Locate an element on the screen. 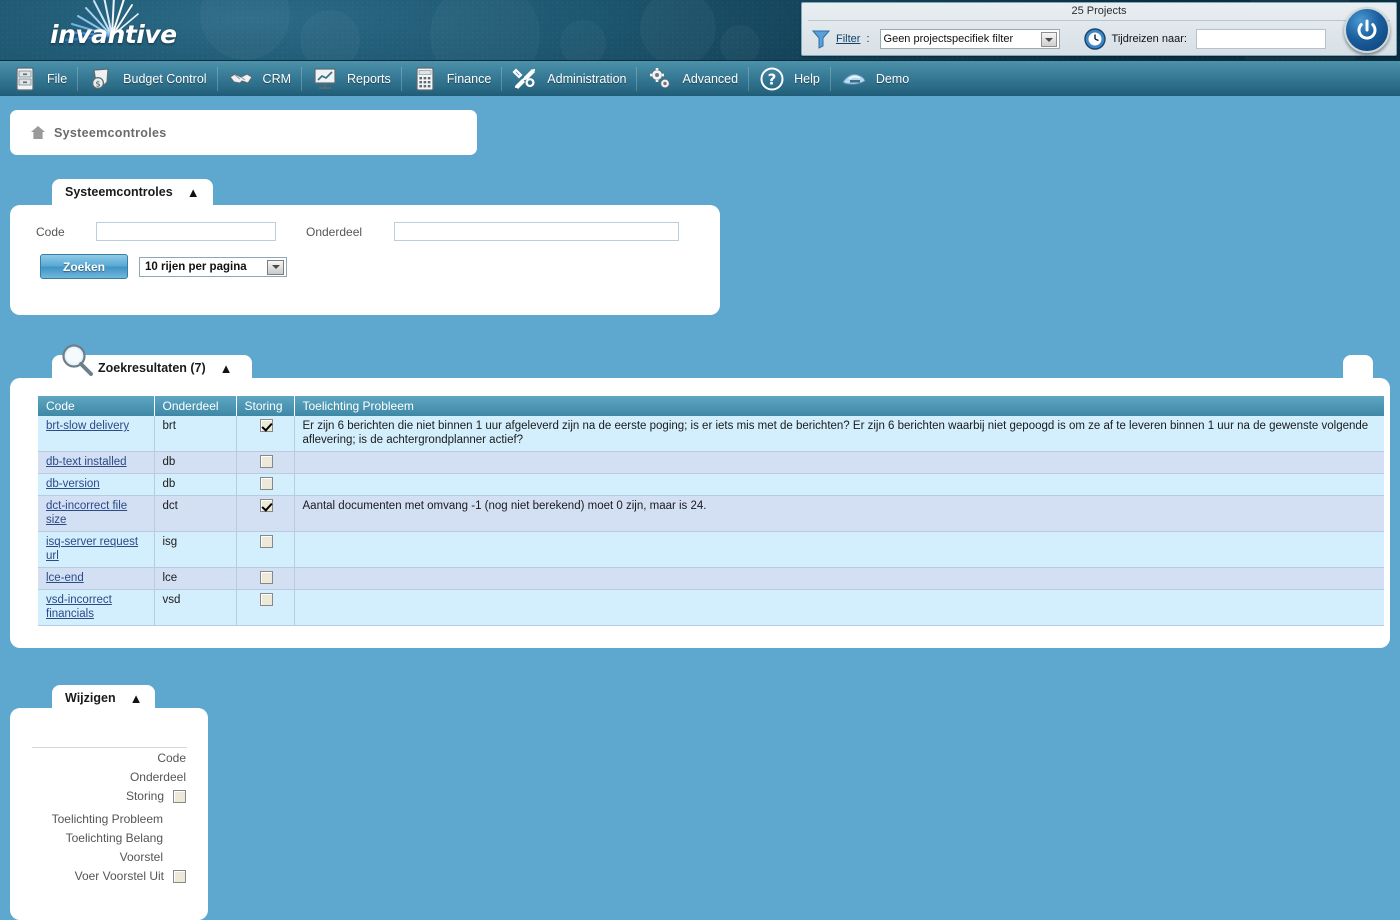 This screenshot has width=1400, height=920. edit-field-label: Toelichting Belang is located at coordinates (114, 838).